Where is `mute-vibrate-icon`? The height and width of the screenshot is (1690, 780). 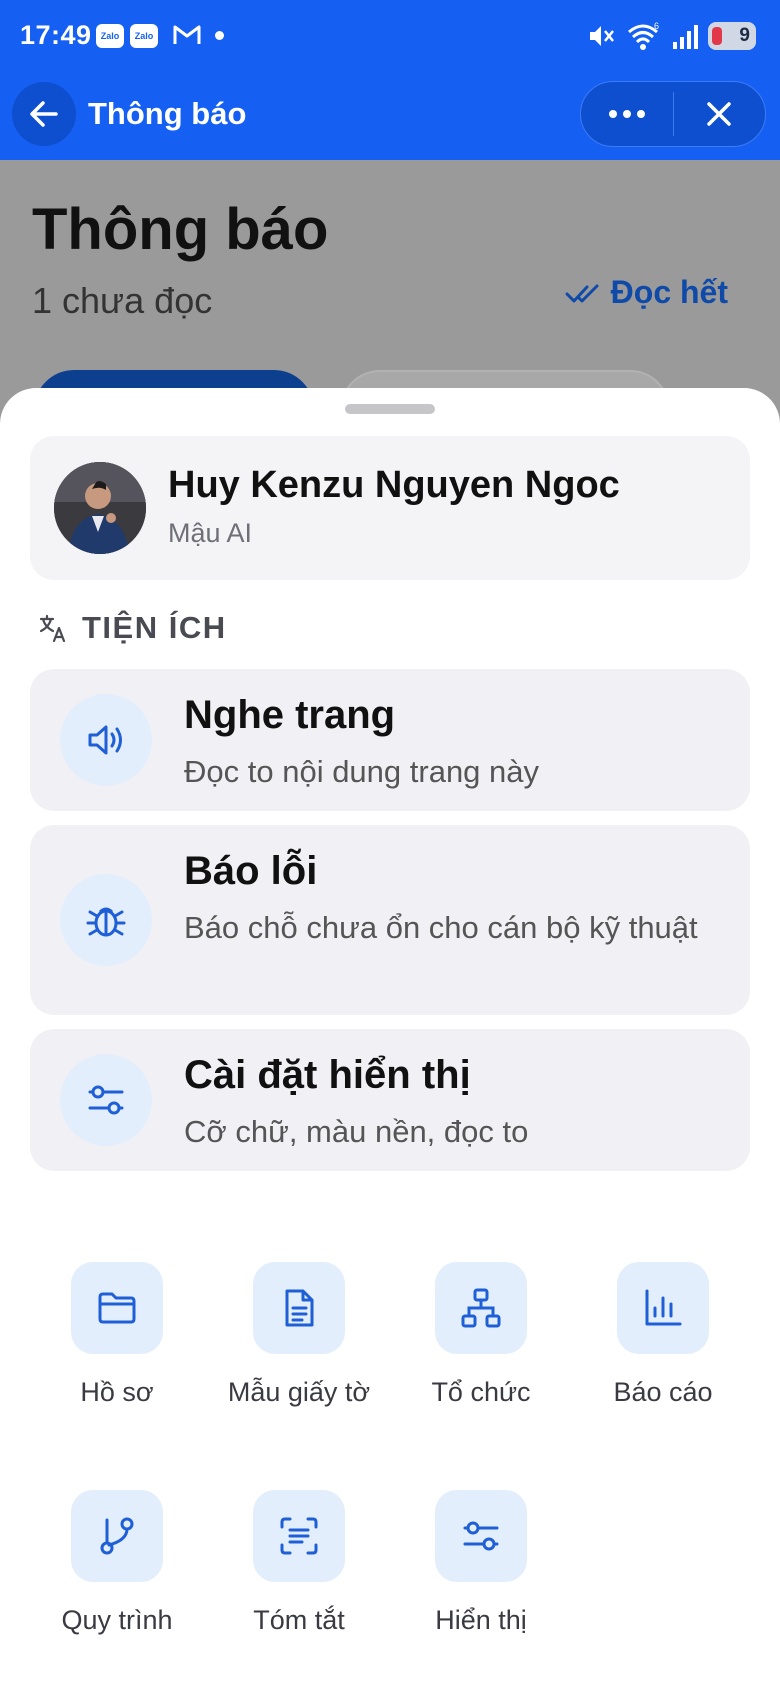
mute-vibrate-icon is located at coordinates (602, 36).